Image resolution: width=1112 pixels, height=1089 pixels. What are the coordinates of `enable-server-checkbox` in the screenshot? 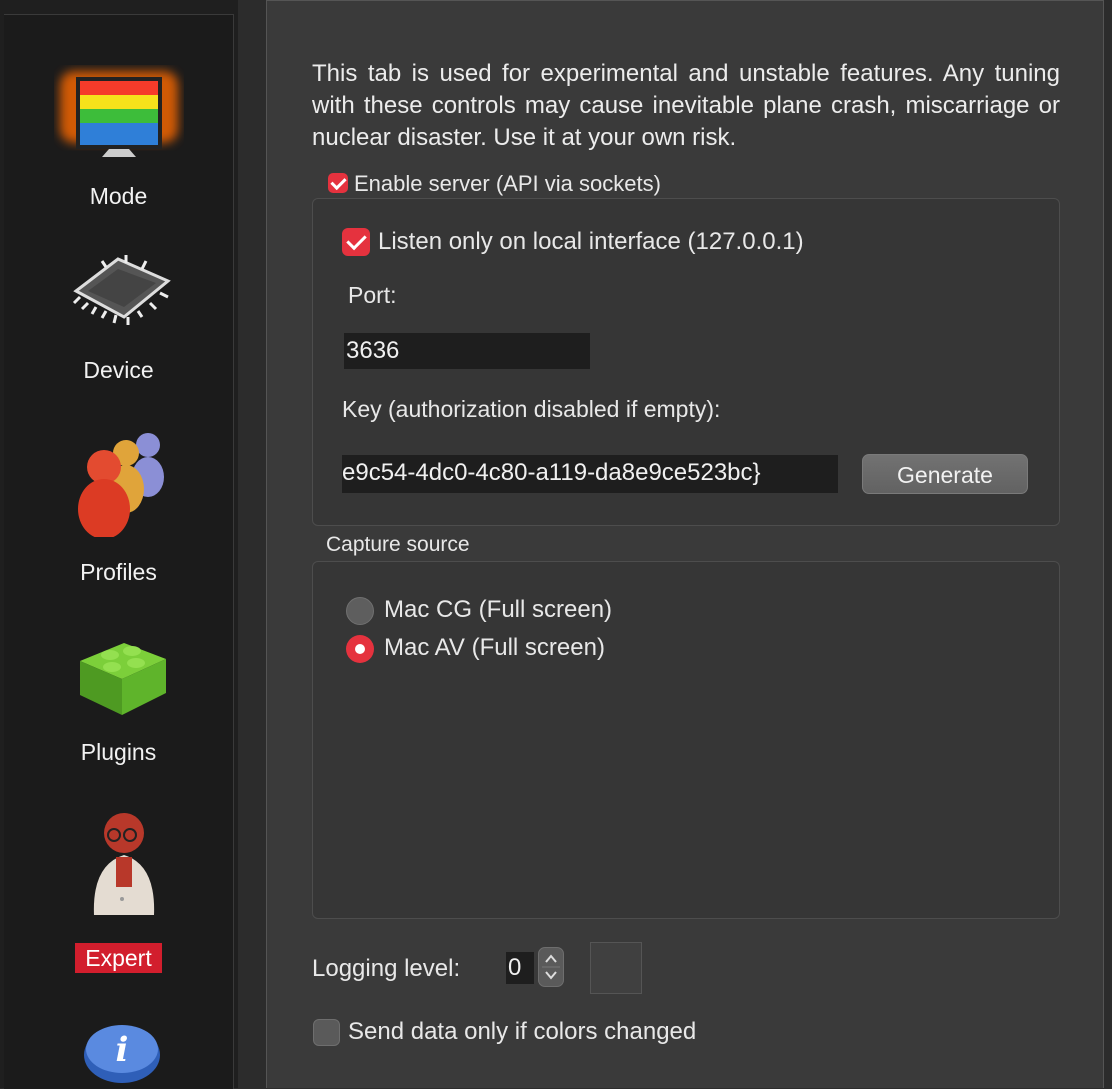 It's located at (338, 183).